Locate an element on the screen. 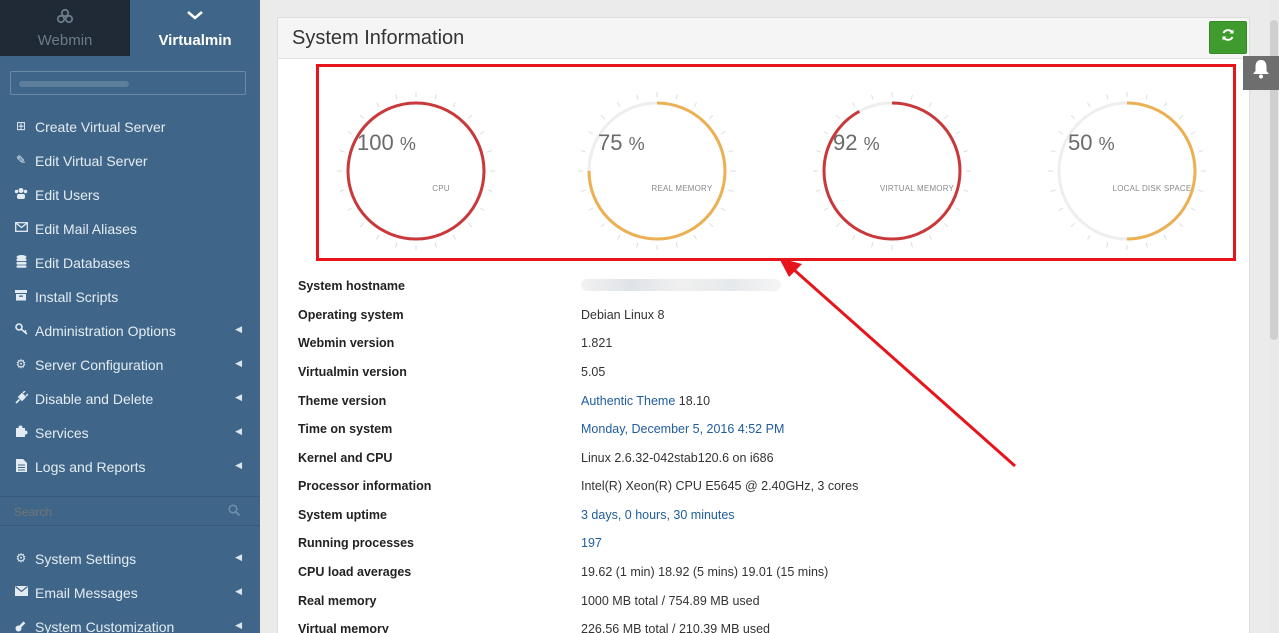 This screenshot has width=1279, height=633. info-value: 3 days, 0 hours, 30 minutes is located at coordinates (658, 515).